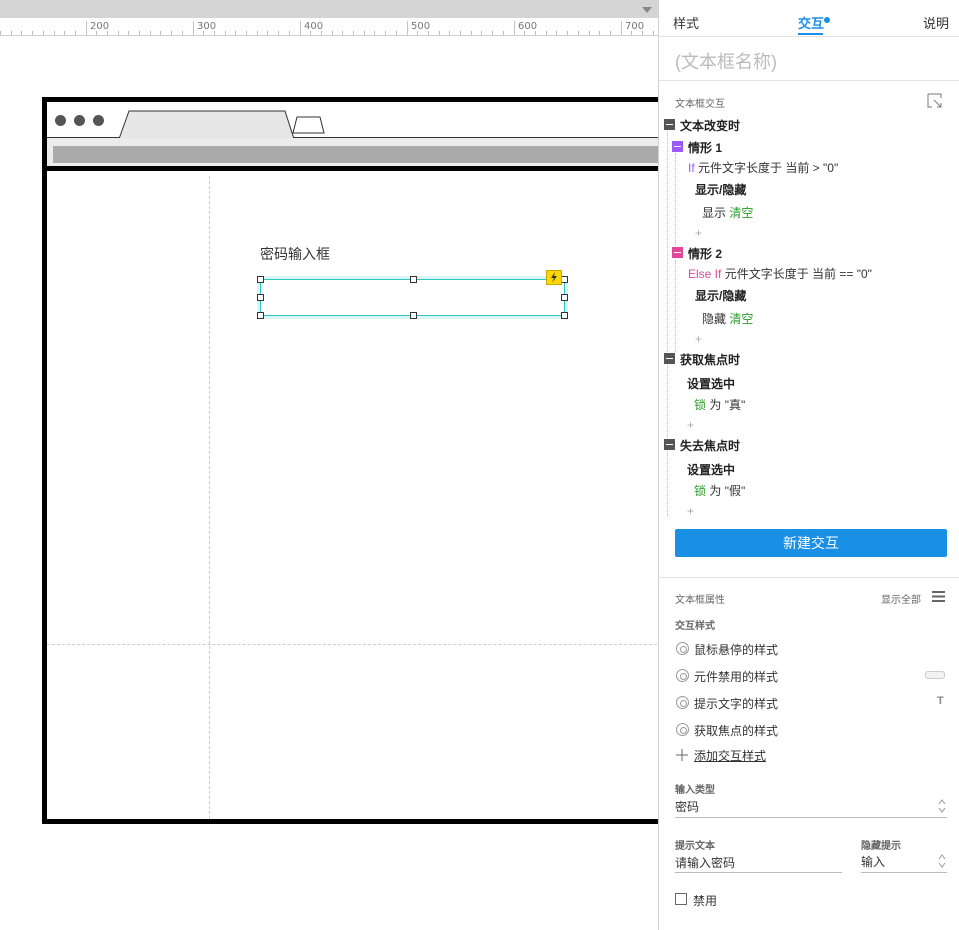 This screenshot has height=930, width=959. What do you see at coordinates (811, 543) in the screenshot?
I see `new-interaction-button: 新建交互` at bounding box center [811, 543].